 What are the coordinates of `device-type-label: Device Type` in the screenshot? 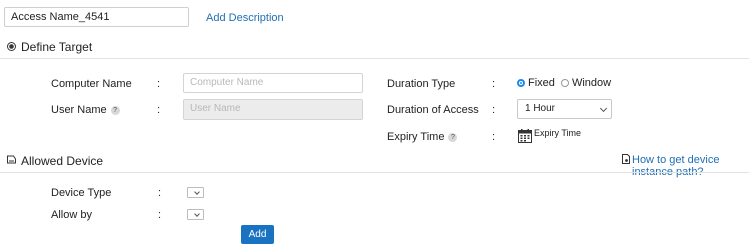 It's located at (81, 193).